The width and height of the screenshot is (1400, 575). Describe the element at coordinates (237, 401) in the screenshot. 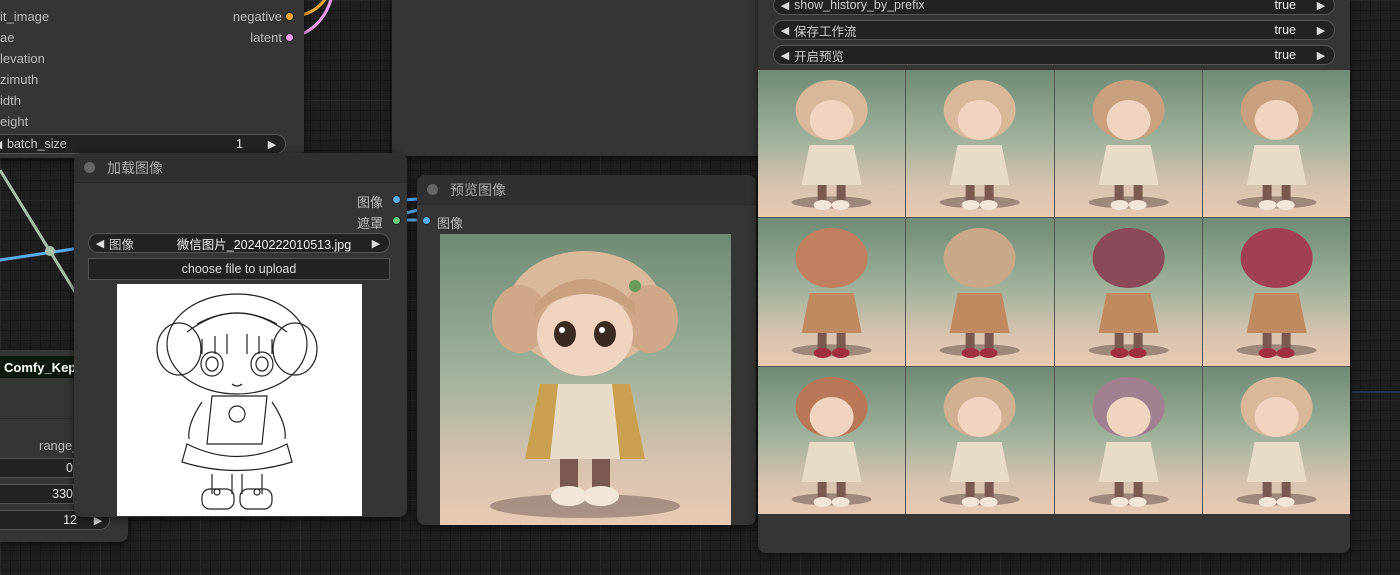

I see `line-art-character` at that location.